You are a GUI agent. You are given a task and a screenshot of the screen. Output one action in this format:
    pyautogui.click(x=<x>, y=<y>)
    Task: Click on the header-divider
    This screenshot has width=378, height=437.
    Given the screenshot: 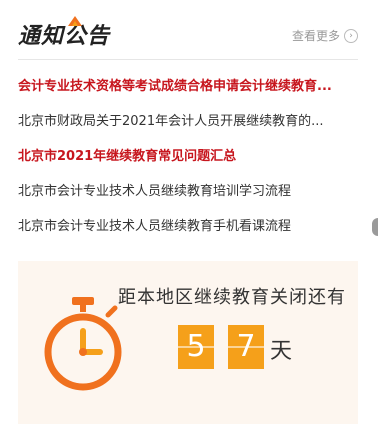 What is the action you would take?
    pyautogui.click(x=188, y=59)
    